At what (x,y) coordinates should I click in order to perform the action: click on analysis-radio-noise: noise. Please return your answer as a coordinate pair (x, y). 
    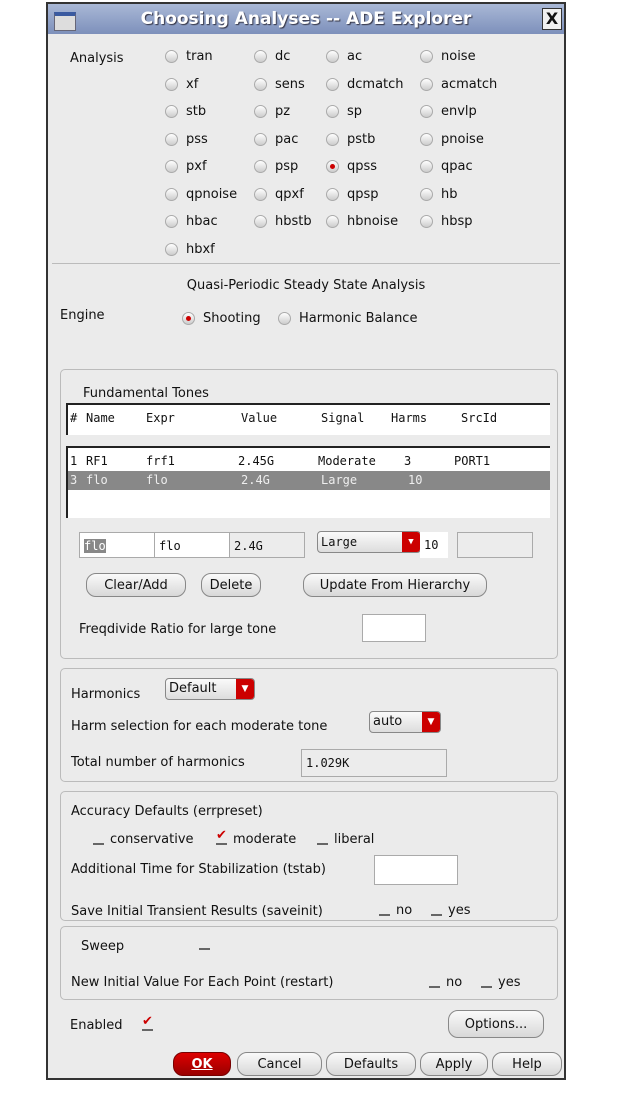
    Looking at the image, I should click on (448, 56).